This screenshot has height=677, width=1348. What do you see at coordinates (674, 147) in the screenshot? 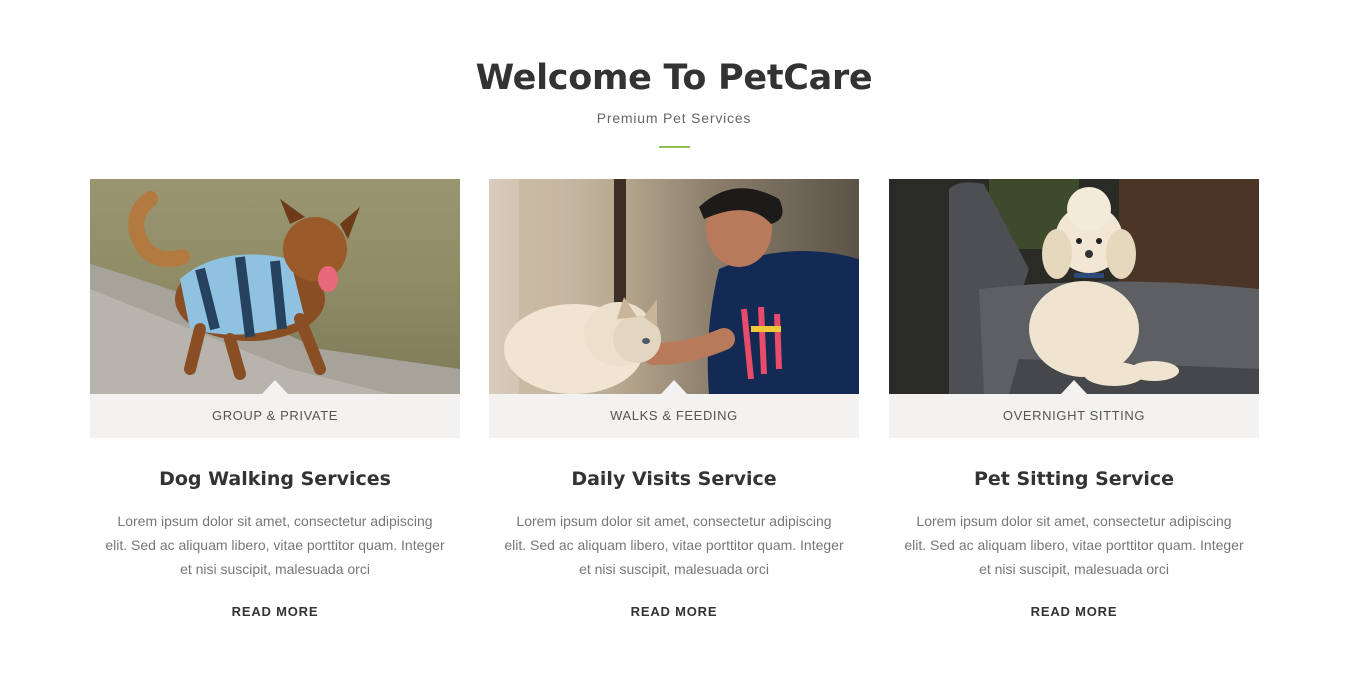
I see `title-divider` at bounding box center [674, 147].